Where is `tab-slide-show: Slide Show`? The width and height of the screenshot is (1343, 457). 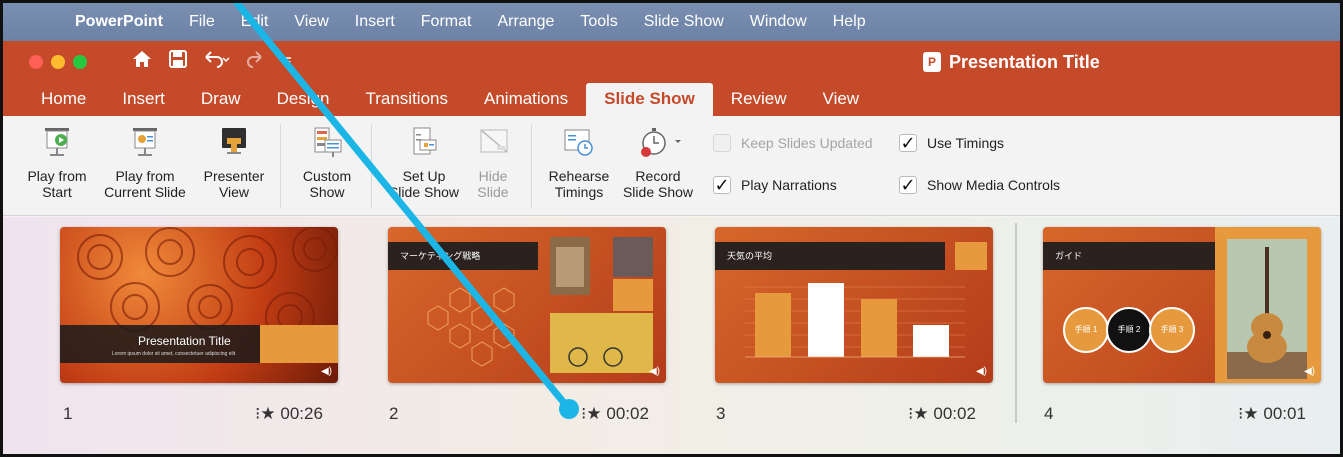
tab-slide-show: Slide Show is located at coordinates (649, 99).